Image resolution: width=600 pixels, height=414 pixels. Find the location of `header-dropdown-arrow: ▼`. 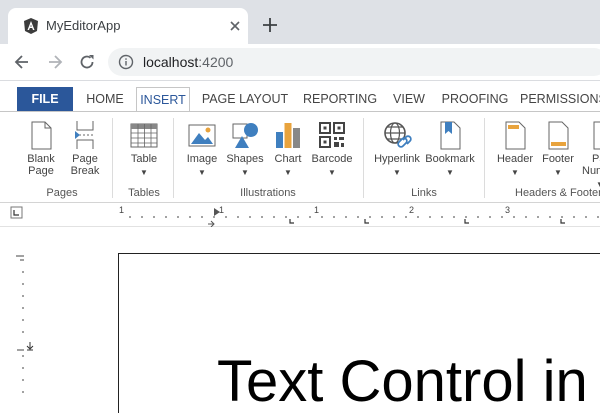

header-dropdown-arrow: ▼ is located at coordinates (515, 172).